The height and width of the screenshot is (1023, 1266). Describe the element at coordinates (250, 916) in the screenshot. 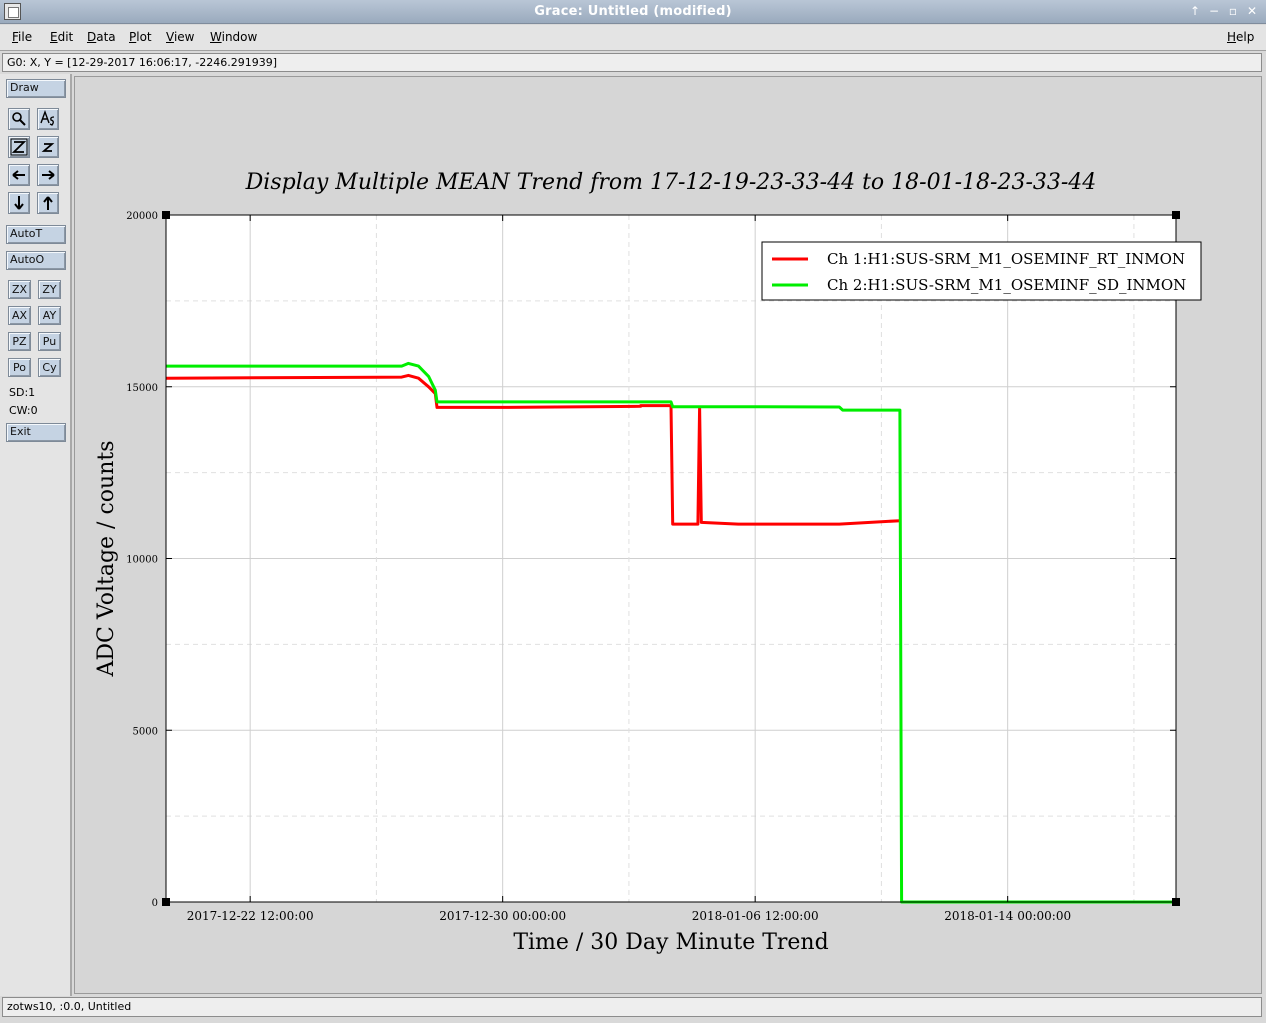

I see `x-tick-label: 2017-12-22 12:00:00` at that location.